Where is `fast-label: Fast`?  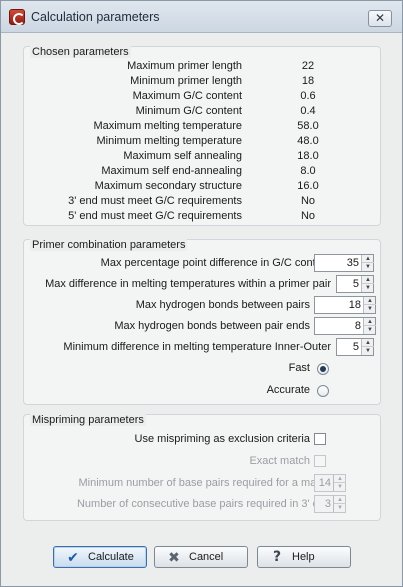
fast-label: Fast is located at coordinates (299, 368).